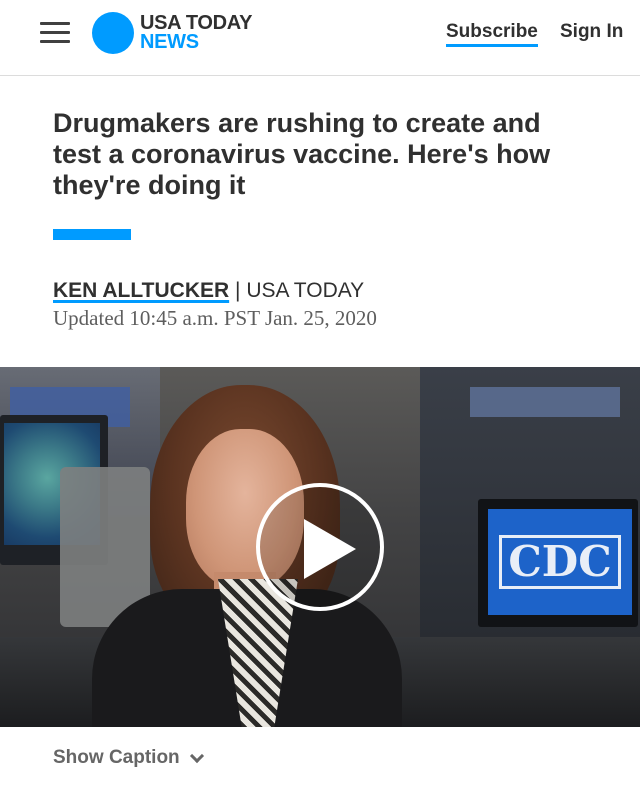 This screenshot has height=799, width=640. What do you see at coordinates (330, 549) in the screenshot?
I see `play-icon` at bounding box center [330, 549].